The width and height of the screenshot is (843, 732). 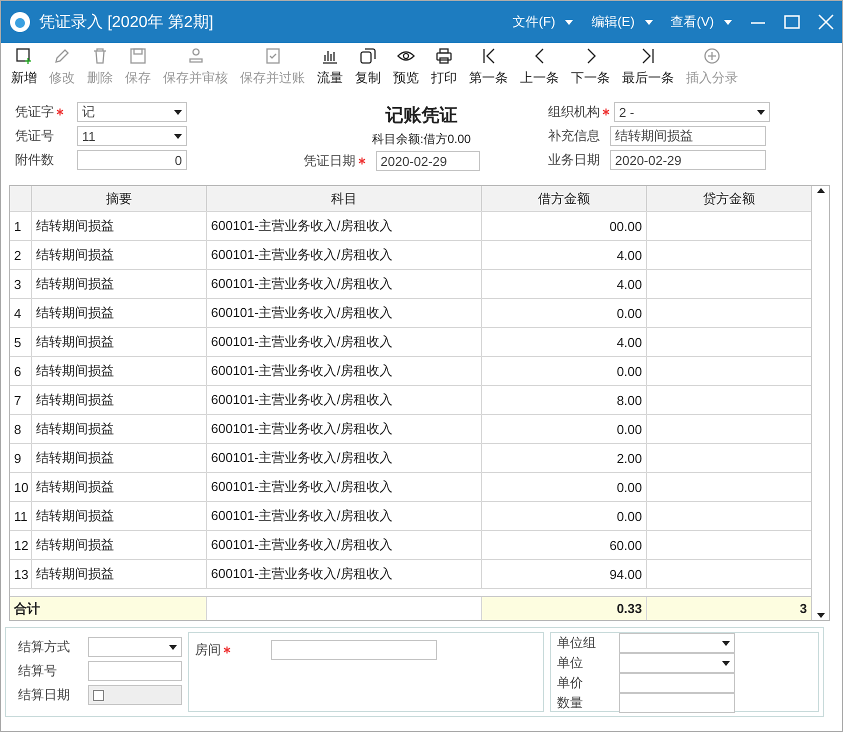 What do you see at coordinates (126, 22) in the screenshot?
I see `window-title: 凭证录入 [2020年 第2期]` at bounding box center [126, 22].